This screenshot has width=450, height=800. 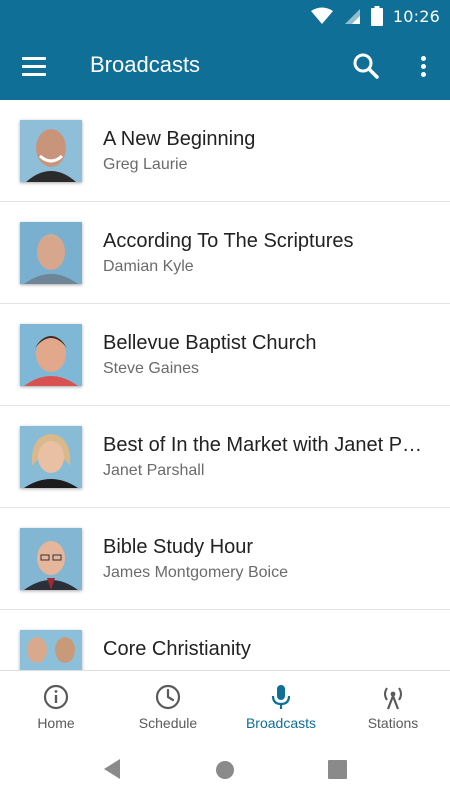 What do you see at coordinates (423, 58) in the screenshot?
I see `more-vert-icon` at bounding box center [423, 58].